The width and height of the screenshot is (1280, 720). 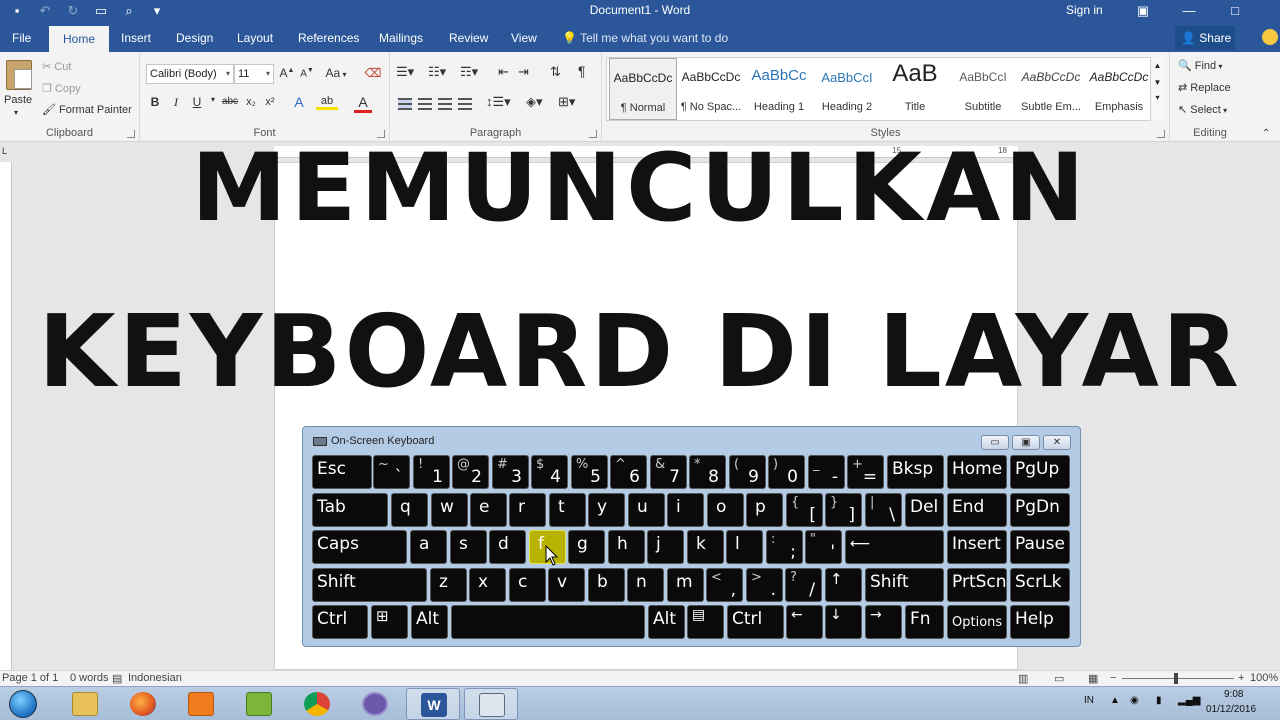 I want to click on key-pgdn: PgDn, so click(x=1040, y=510).